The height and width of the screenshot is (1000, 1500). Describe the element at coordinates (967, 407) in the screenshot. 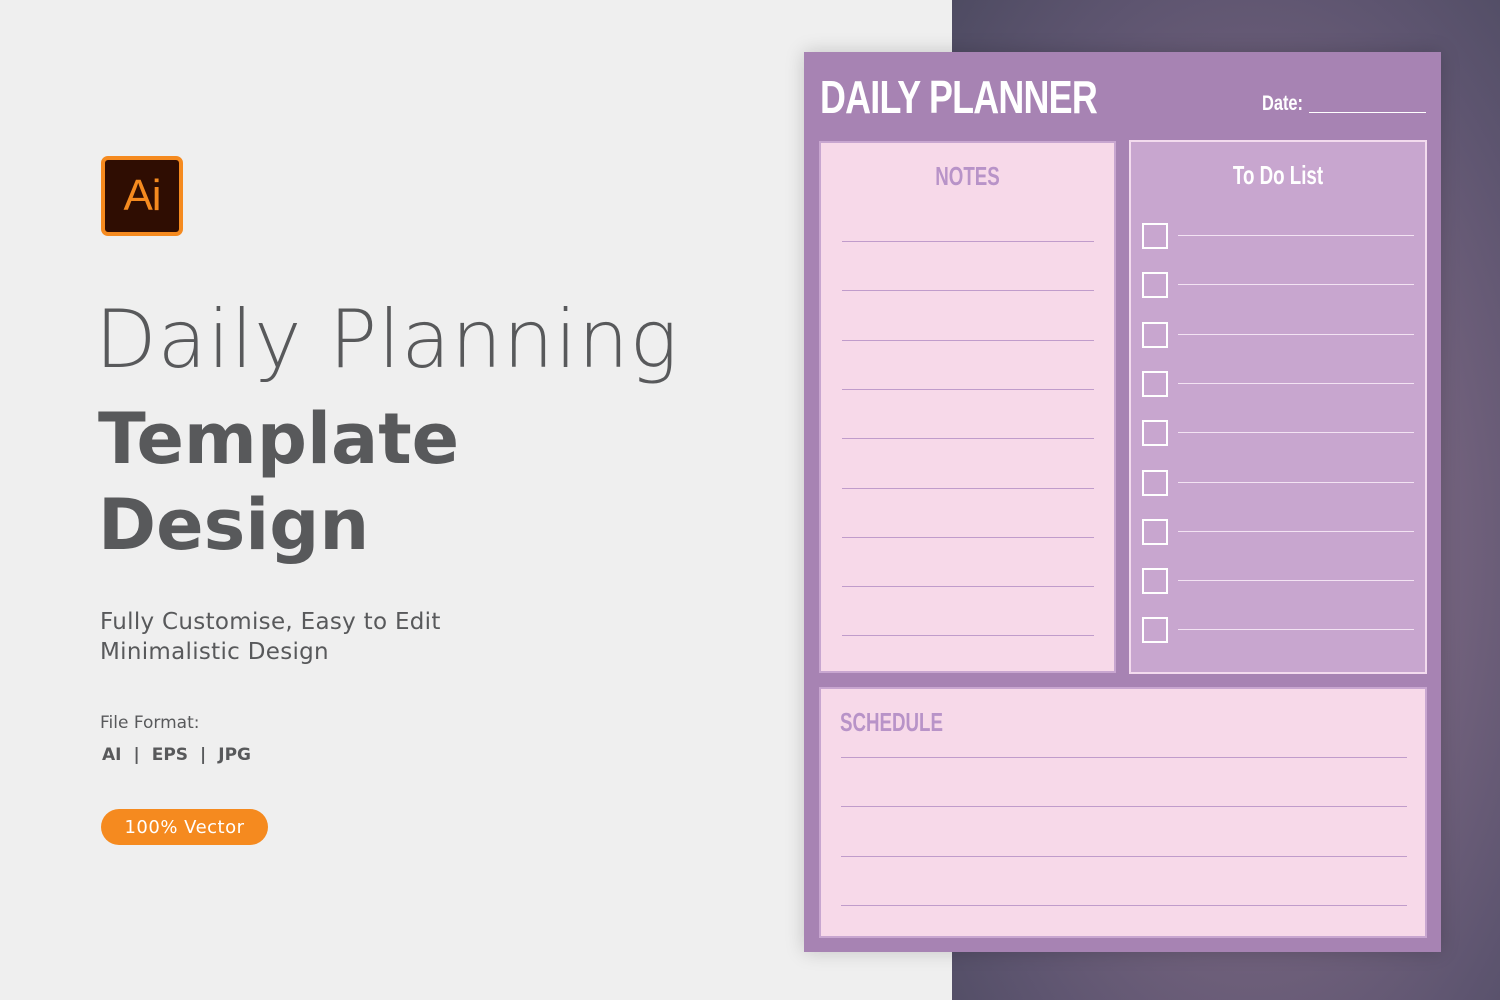

I see `notes-panel: NOTES` at that location.